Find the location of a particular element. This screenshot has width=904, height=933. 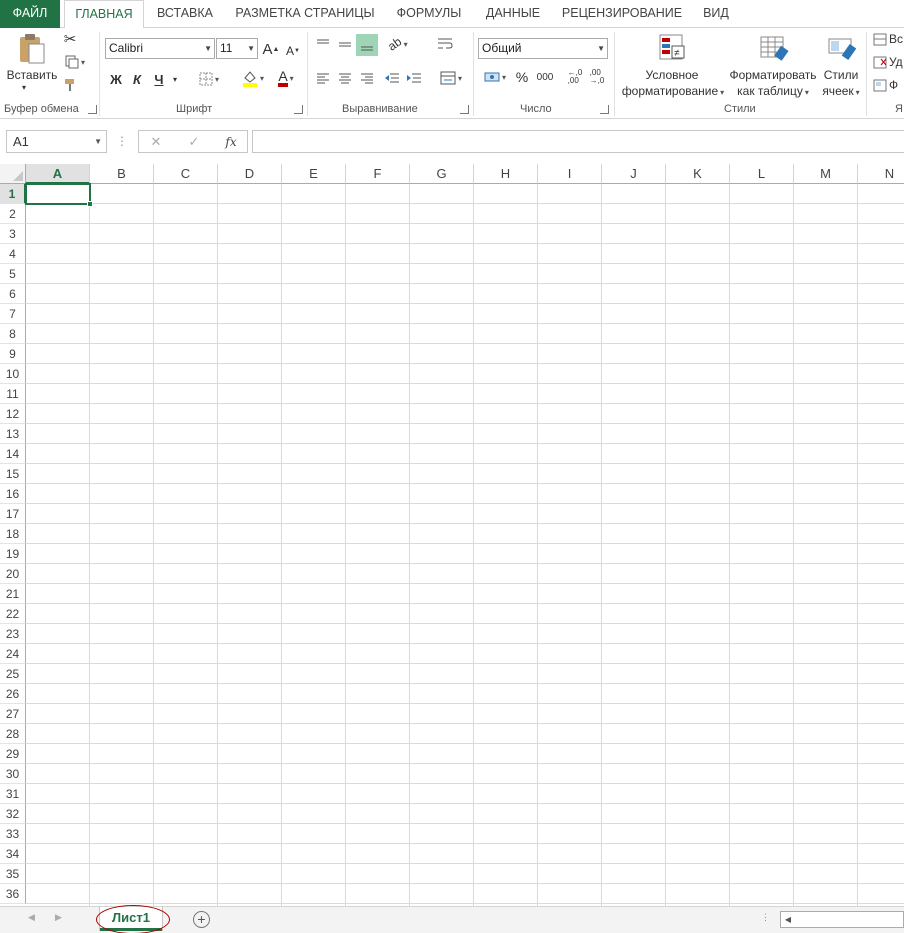

italic-button: К is located at coordinates (137, 79).